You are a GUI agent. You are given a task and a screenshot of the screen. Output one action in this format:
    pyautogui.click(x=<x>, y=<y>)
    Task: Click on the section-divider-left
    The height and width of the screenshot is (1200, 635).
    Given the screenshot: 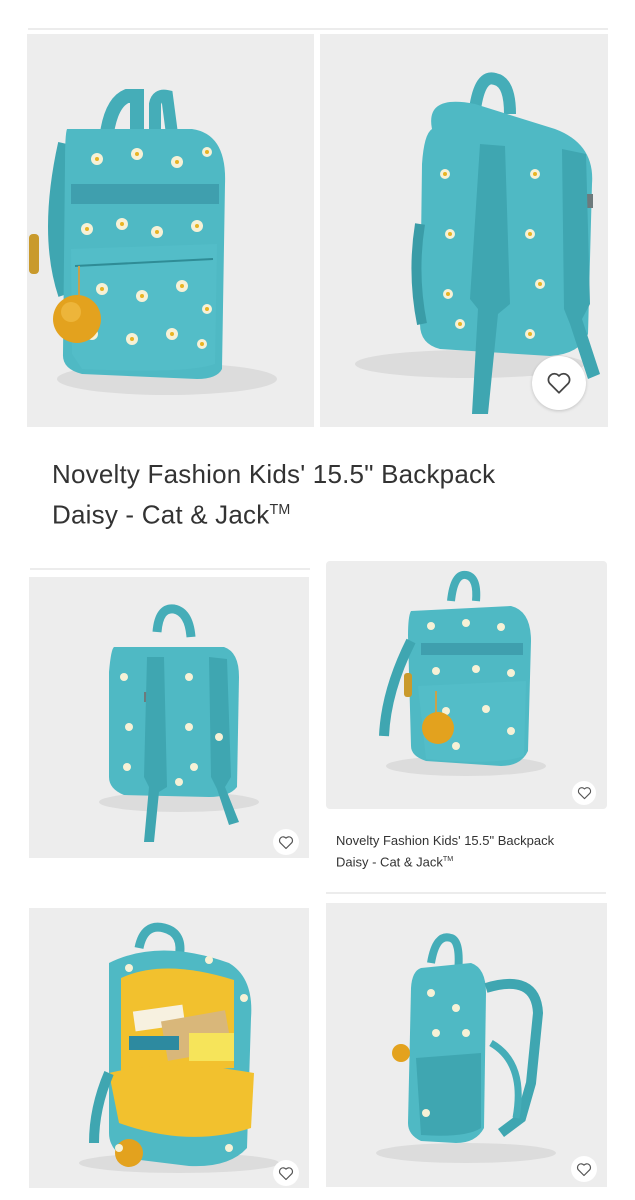 What is the action you would take?
    pyautogui.click(x=170, y=569)
    